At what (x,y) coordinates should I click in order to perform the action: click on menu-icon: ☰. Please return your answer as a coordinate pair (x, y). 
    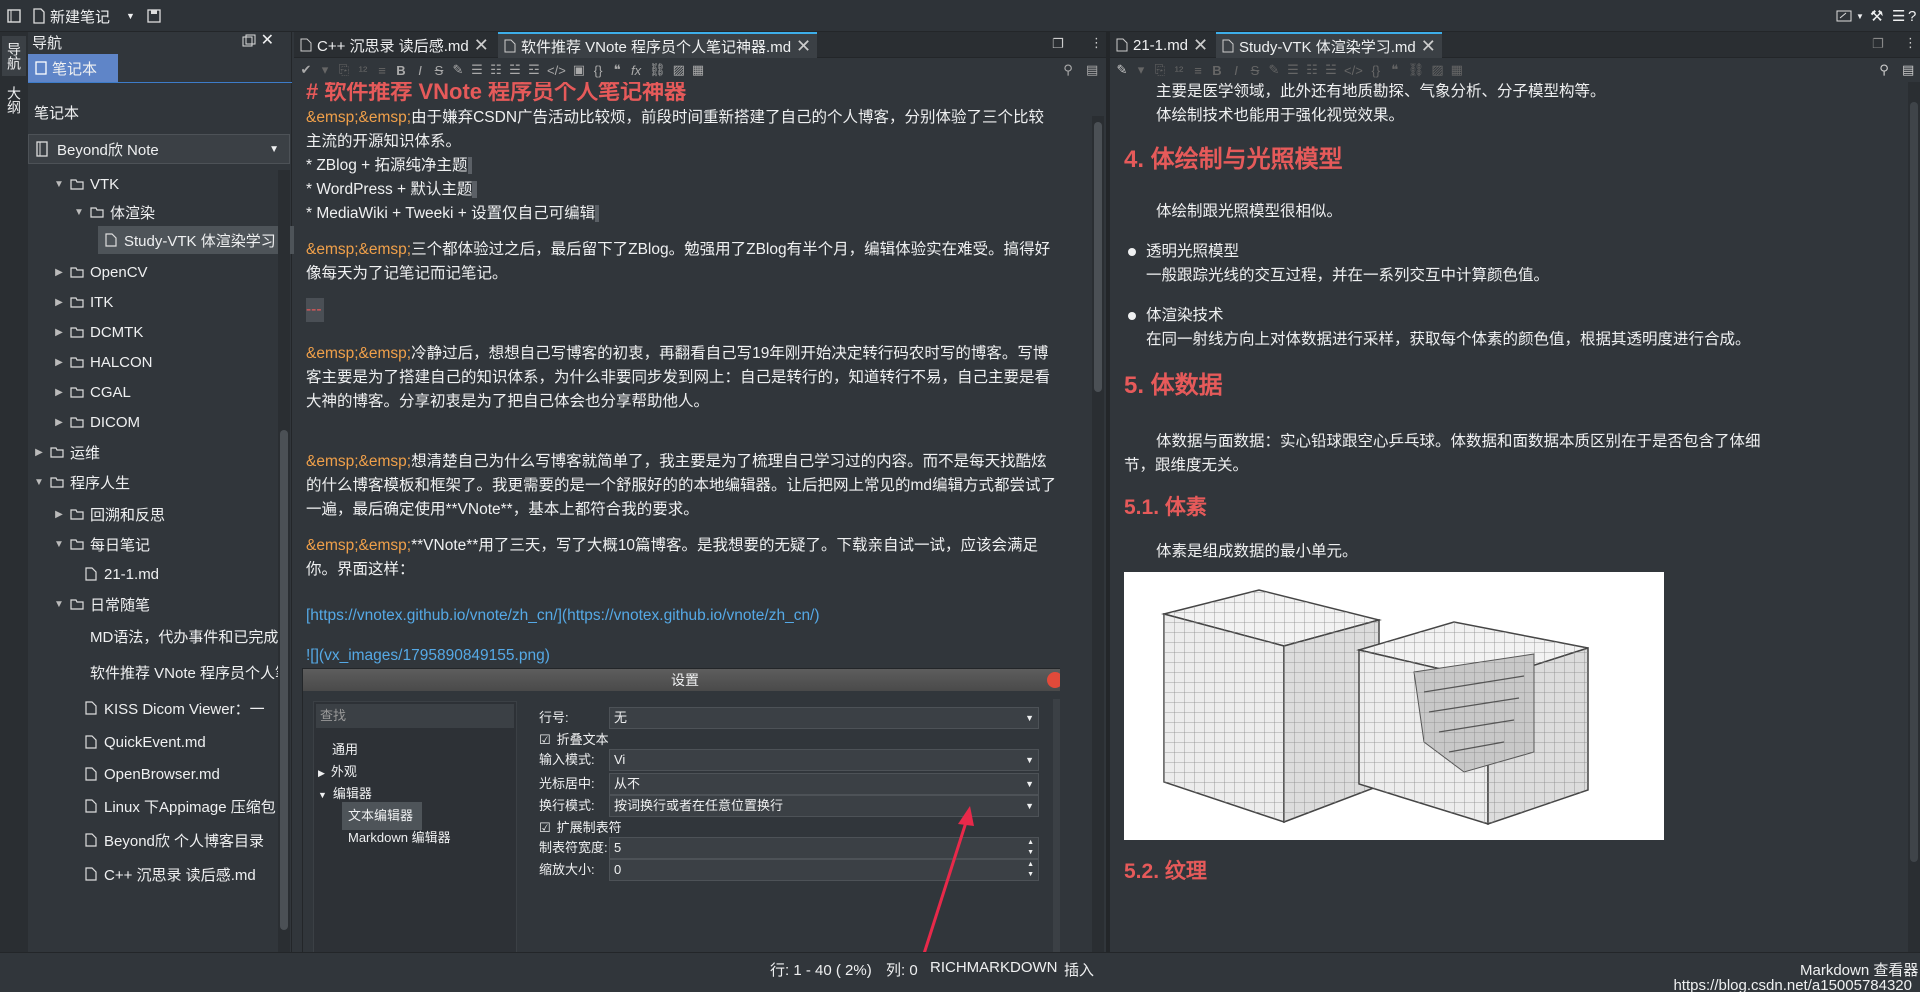
    Looking at the image, I should click on (1898, 16).